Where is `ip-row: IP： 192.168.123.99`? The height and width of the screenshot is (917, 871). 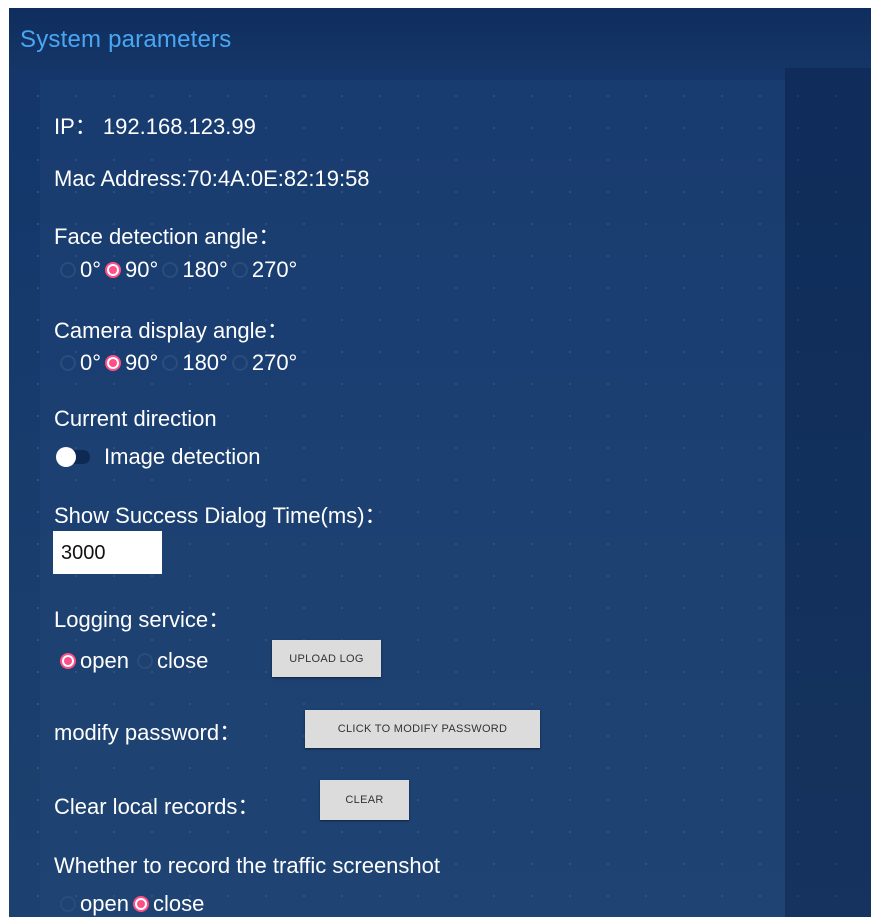 ip-row: IP： 192.168.123.99 is located at coordinates (155, 125).